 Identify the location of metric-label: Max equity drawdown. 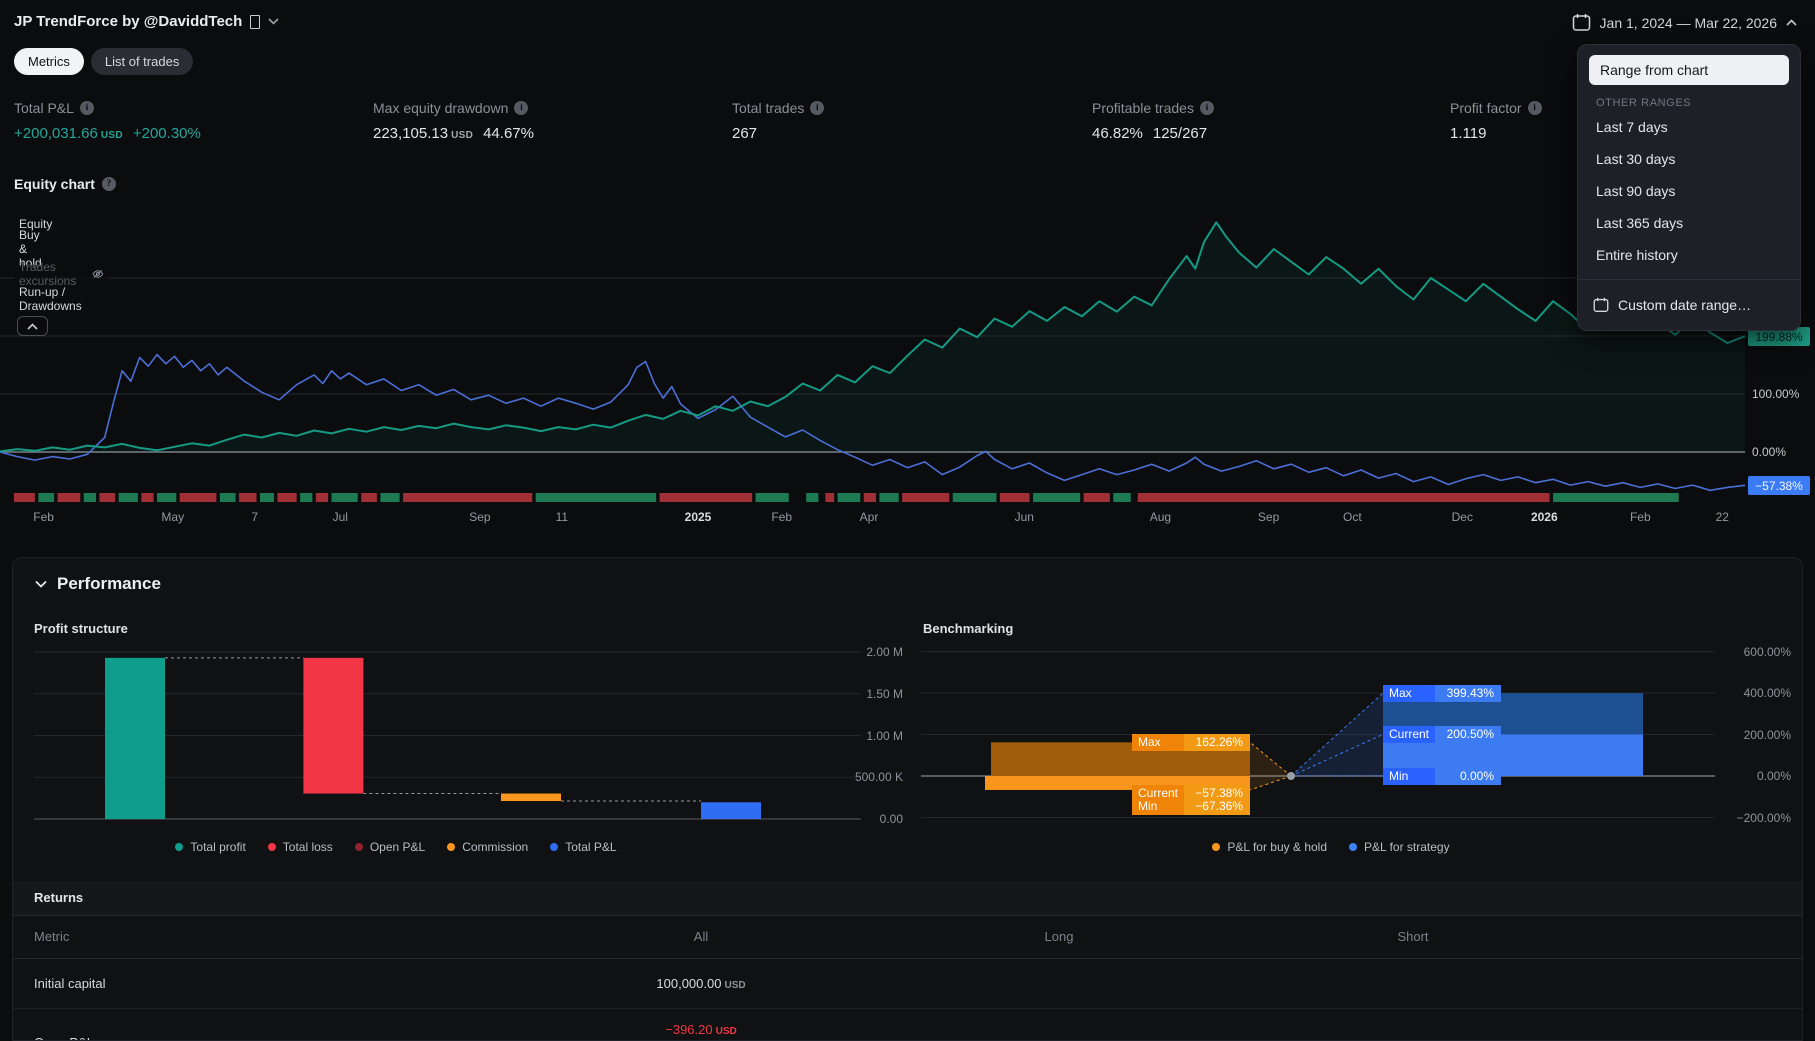
(441, 108).